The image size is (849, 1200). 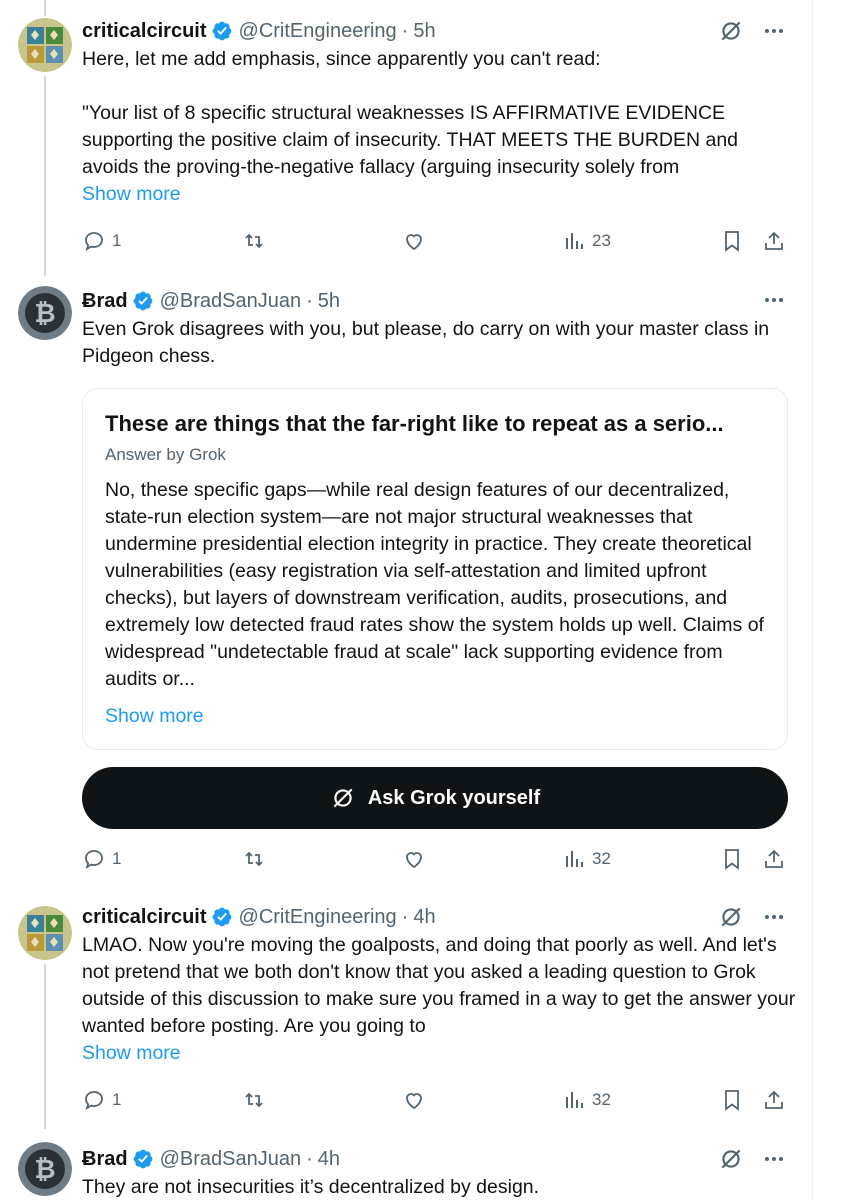 I want to click on views-button: 23, so click(x=586, y=241).